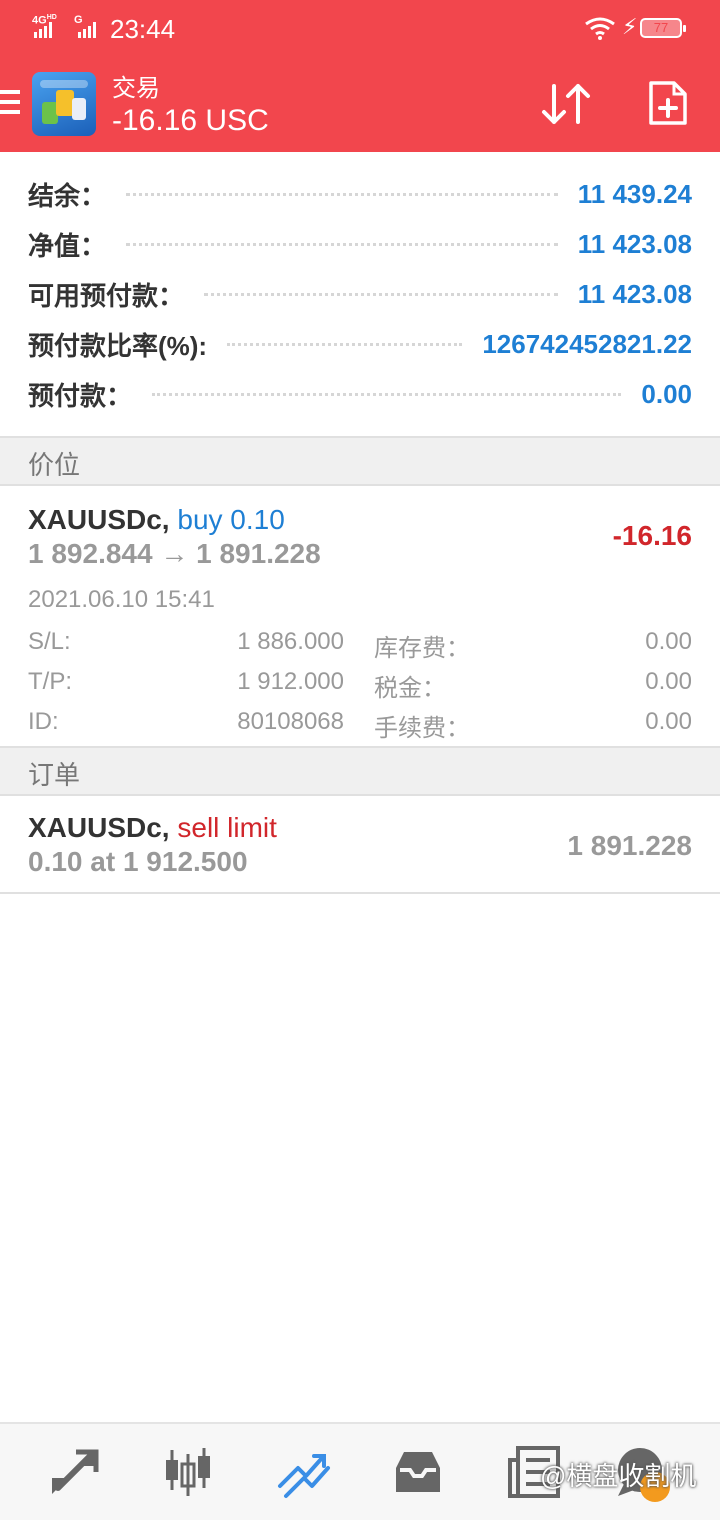 The height and width of the screenshot is (1520, 720). What do you see at coordinates (156, 519) in the screenshot?
I see `position-symbol: XAUUSDc, buy 0.10` at bounding box center [156, 519].